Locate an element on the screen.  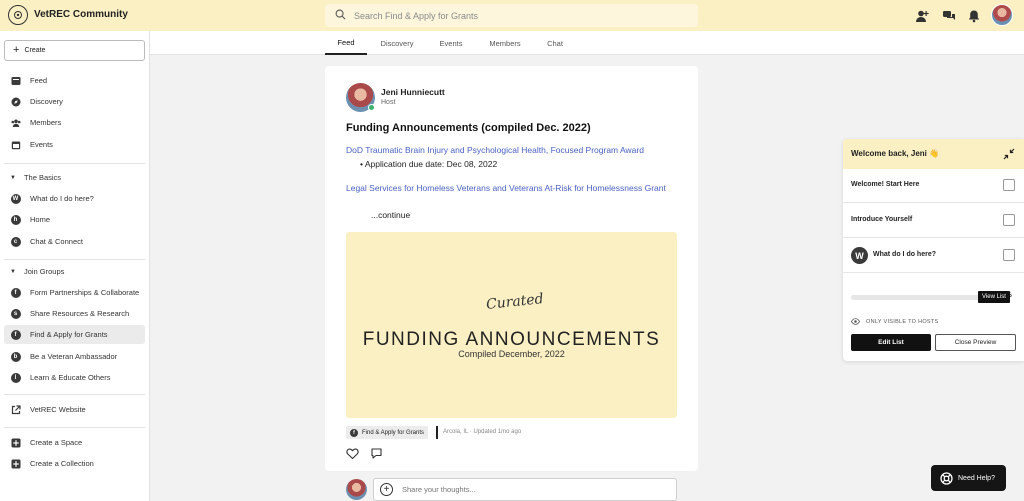
space-badge-icon: f is located at coordinates (15, 292).